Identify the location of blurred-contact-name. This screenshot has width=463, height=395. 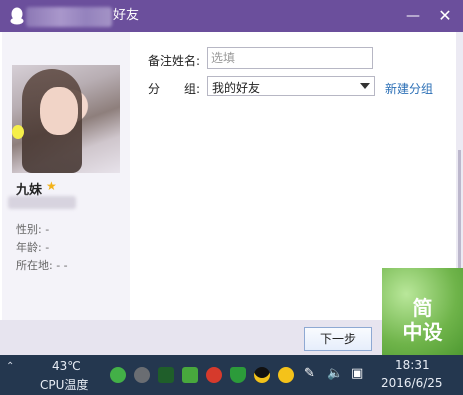
(69, 17).